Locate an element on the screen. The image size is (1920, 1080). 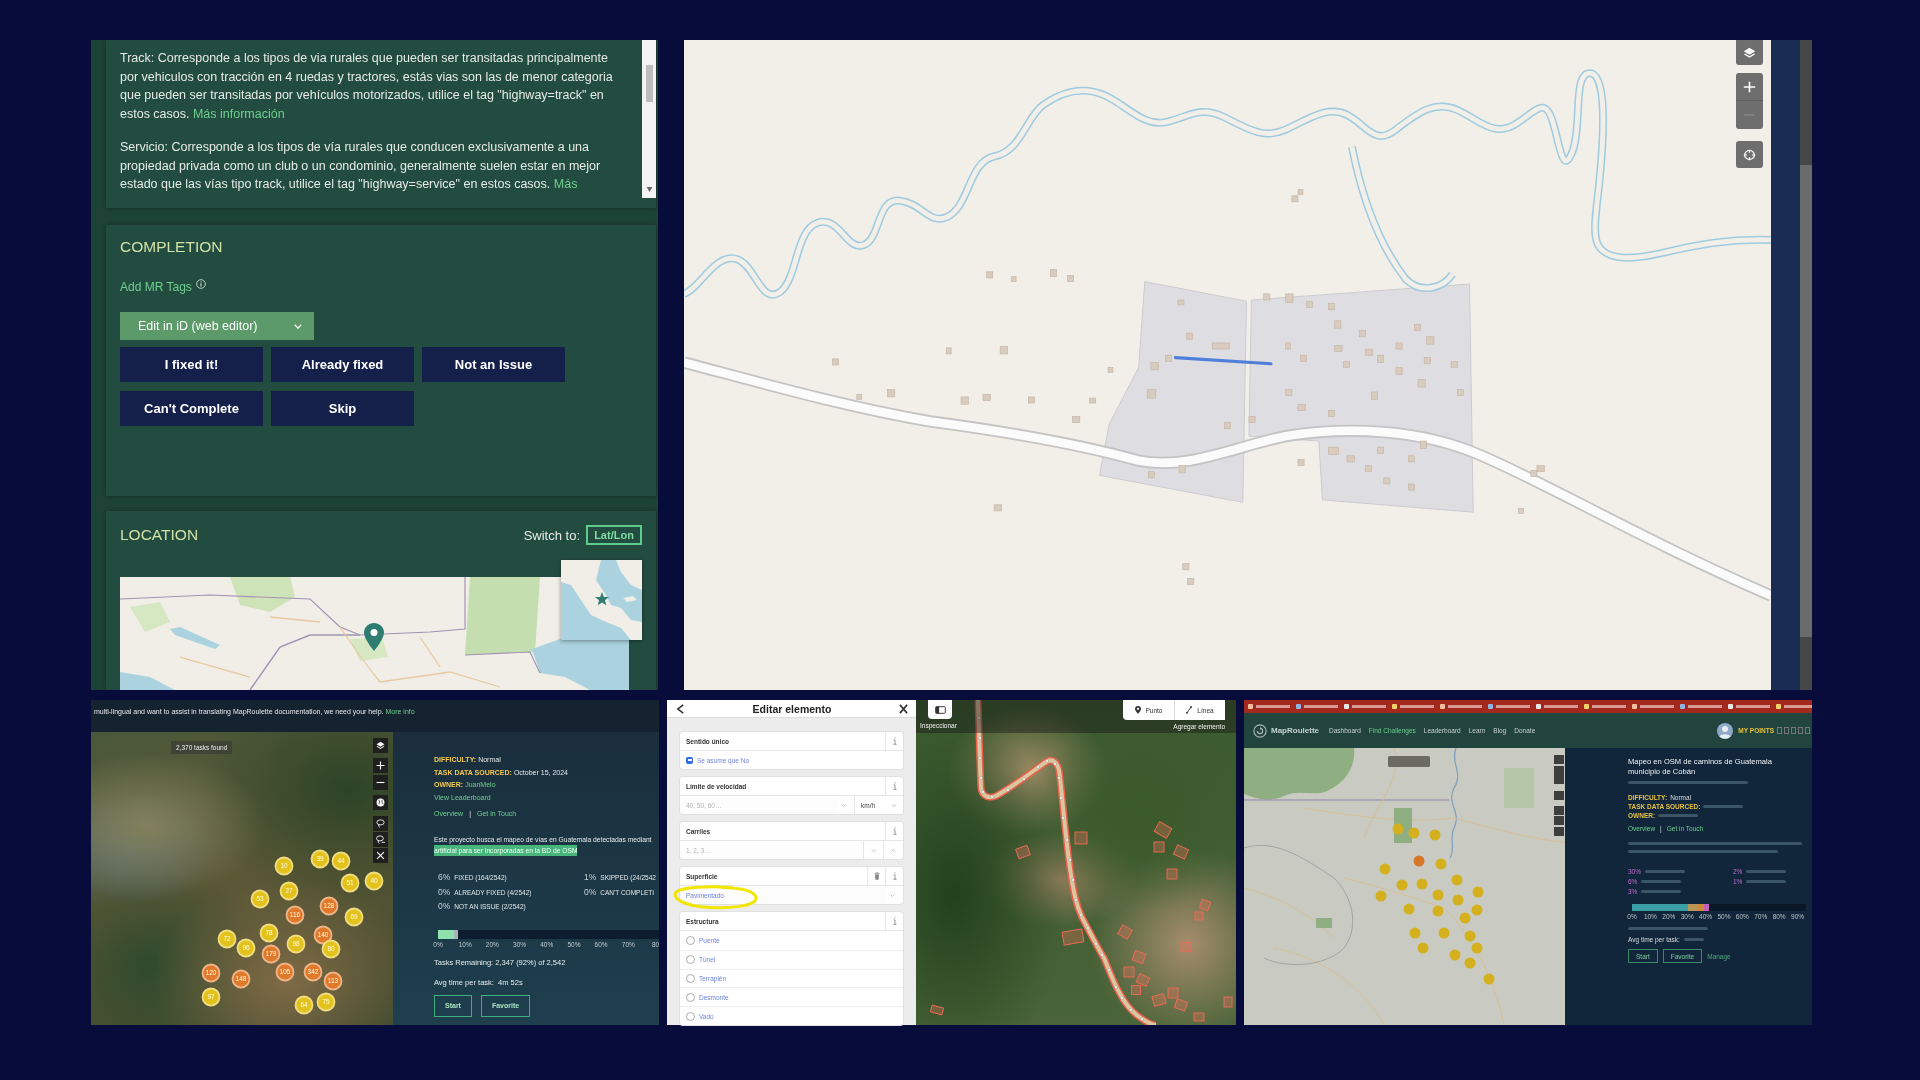
zoom-in-button is located at coordinates (380, 765).